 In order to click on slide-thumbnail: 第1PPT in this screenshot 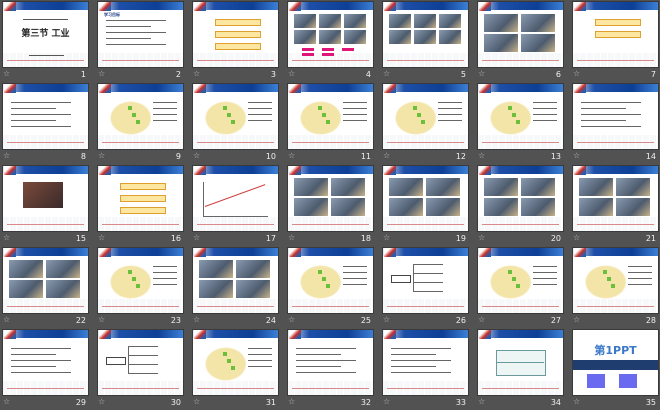, I will do `click(615, 362)`.